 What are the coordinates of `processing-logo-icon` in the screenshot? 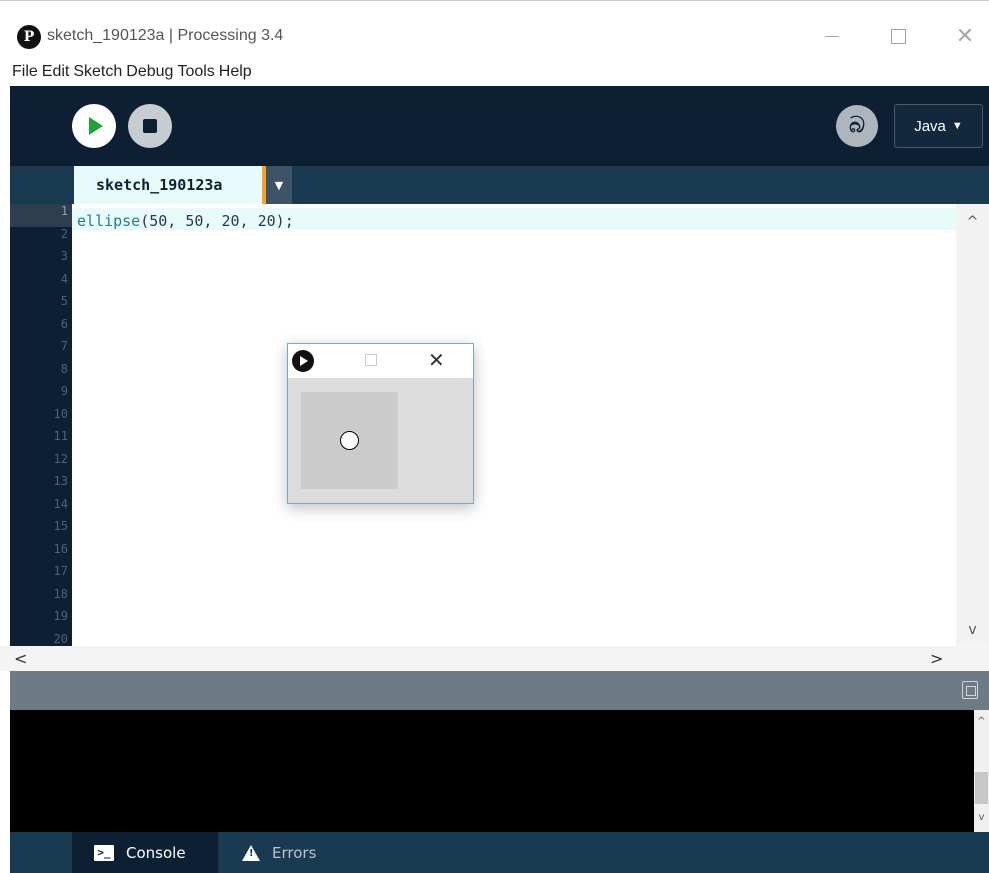 It's located at (303, 361).